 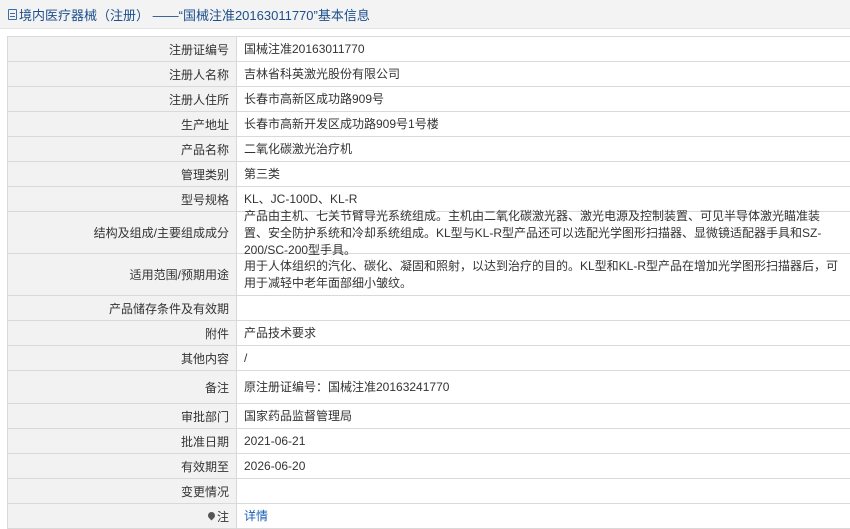 I want to click on note-label: 注, so click(x=222, y=516).